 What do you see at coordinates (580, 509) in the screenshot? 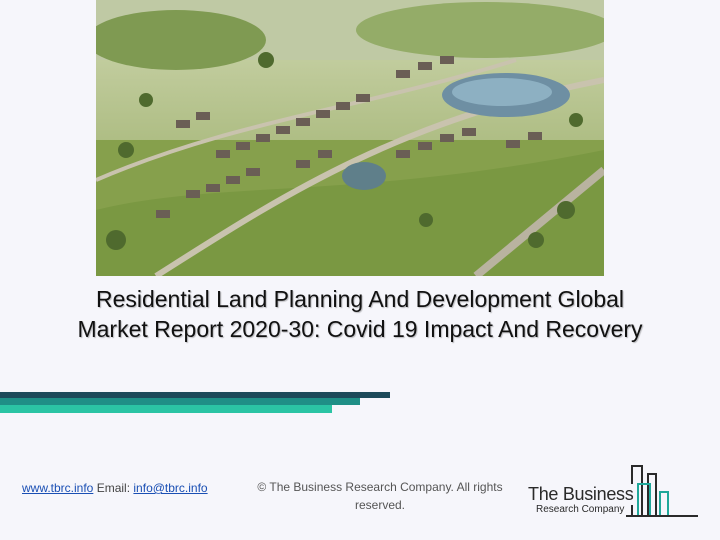
I see `logo-subtitle: Research Company` at bounding box center [580, 509].